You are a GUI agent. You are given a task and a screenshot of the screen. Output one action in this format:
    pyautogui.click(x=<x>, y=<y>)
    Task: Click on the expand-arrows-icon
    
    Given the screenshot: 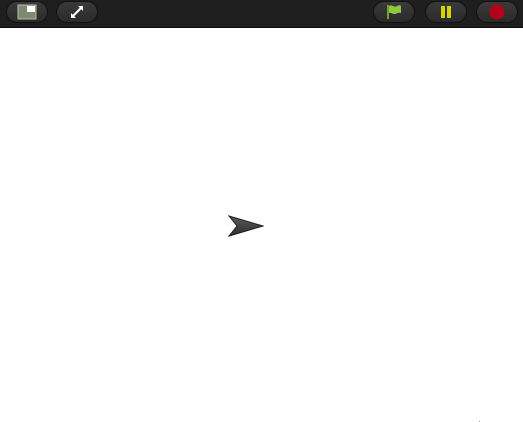 What is the action you would take?
    pyautogui.click(x=77, y=12)
    